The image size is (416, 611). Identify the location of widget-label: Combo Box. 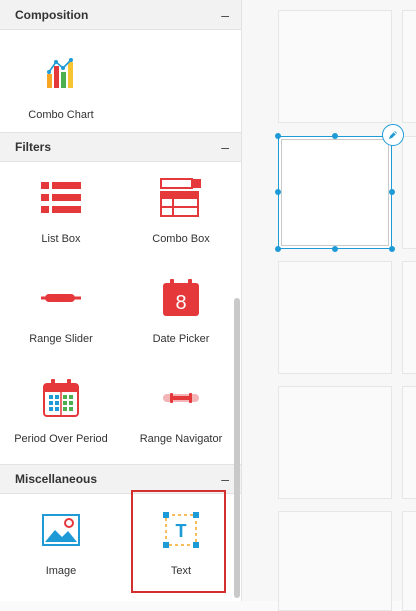
(181, 239).